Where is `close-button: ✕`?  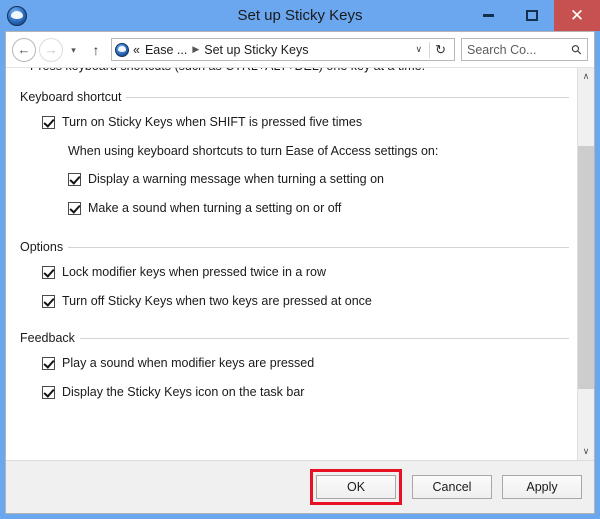
close-button: ✕ is located at coordinates (577, 15).